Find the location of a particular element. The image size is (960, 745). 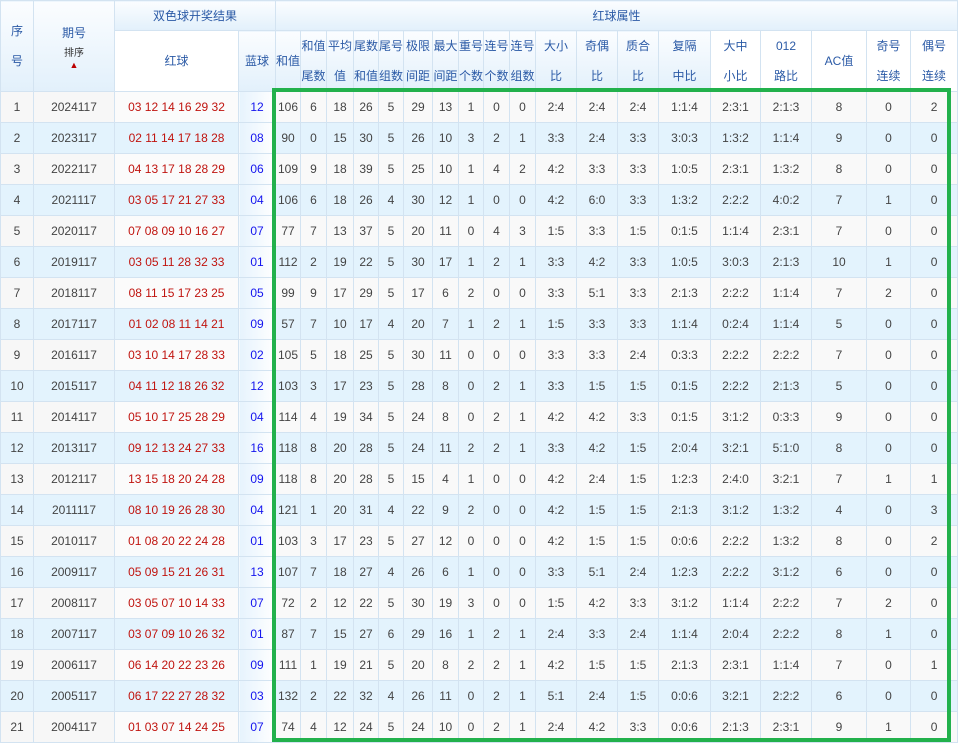

attr-cell-13: 1:2:3 is located at coordinates (685, 479).